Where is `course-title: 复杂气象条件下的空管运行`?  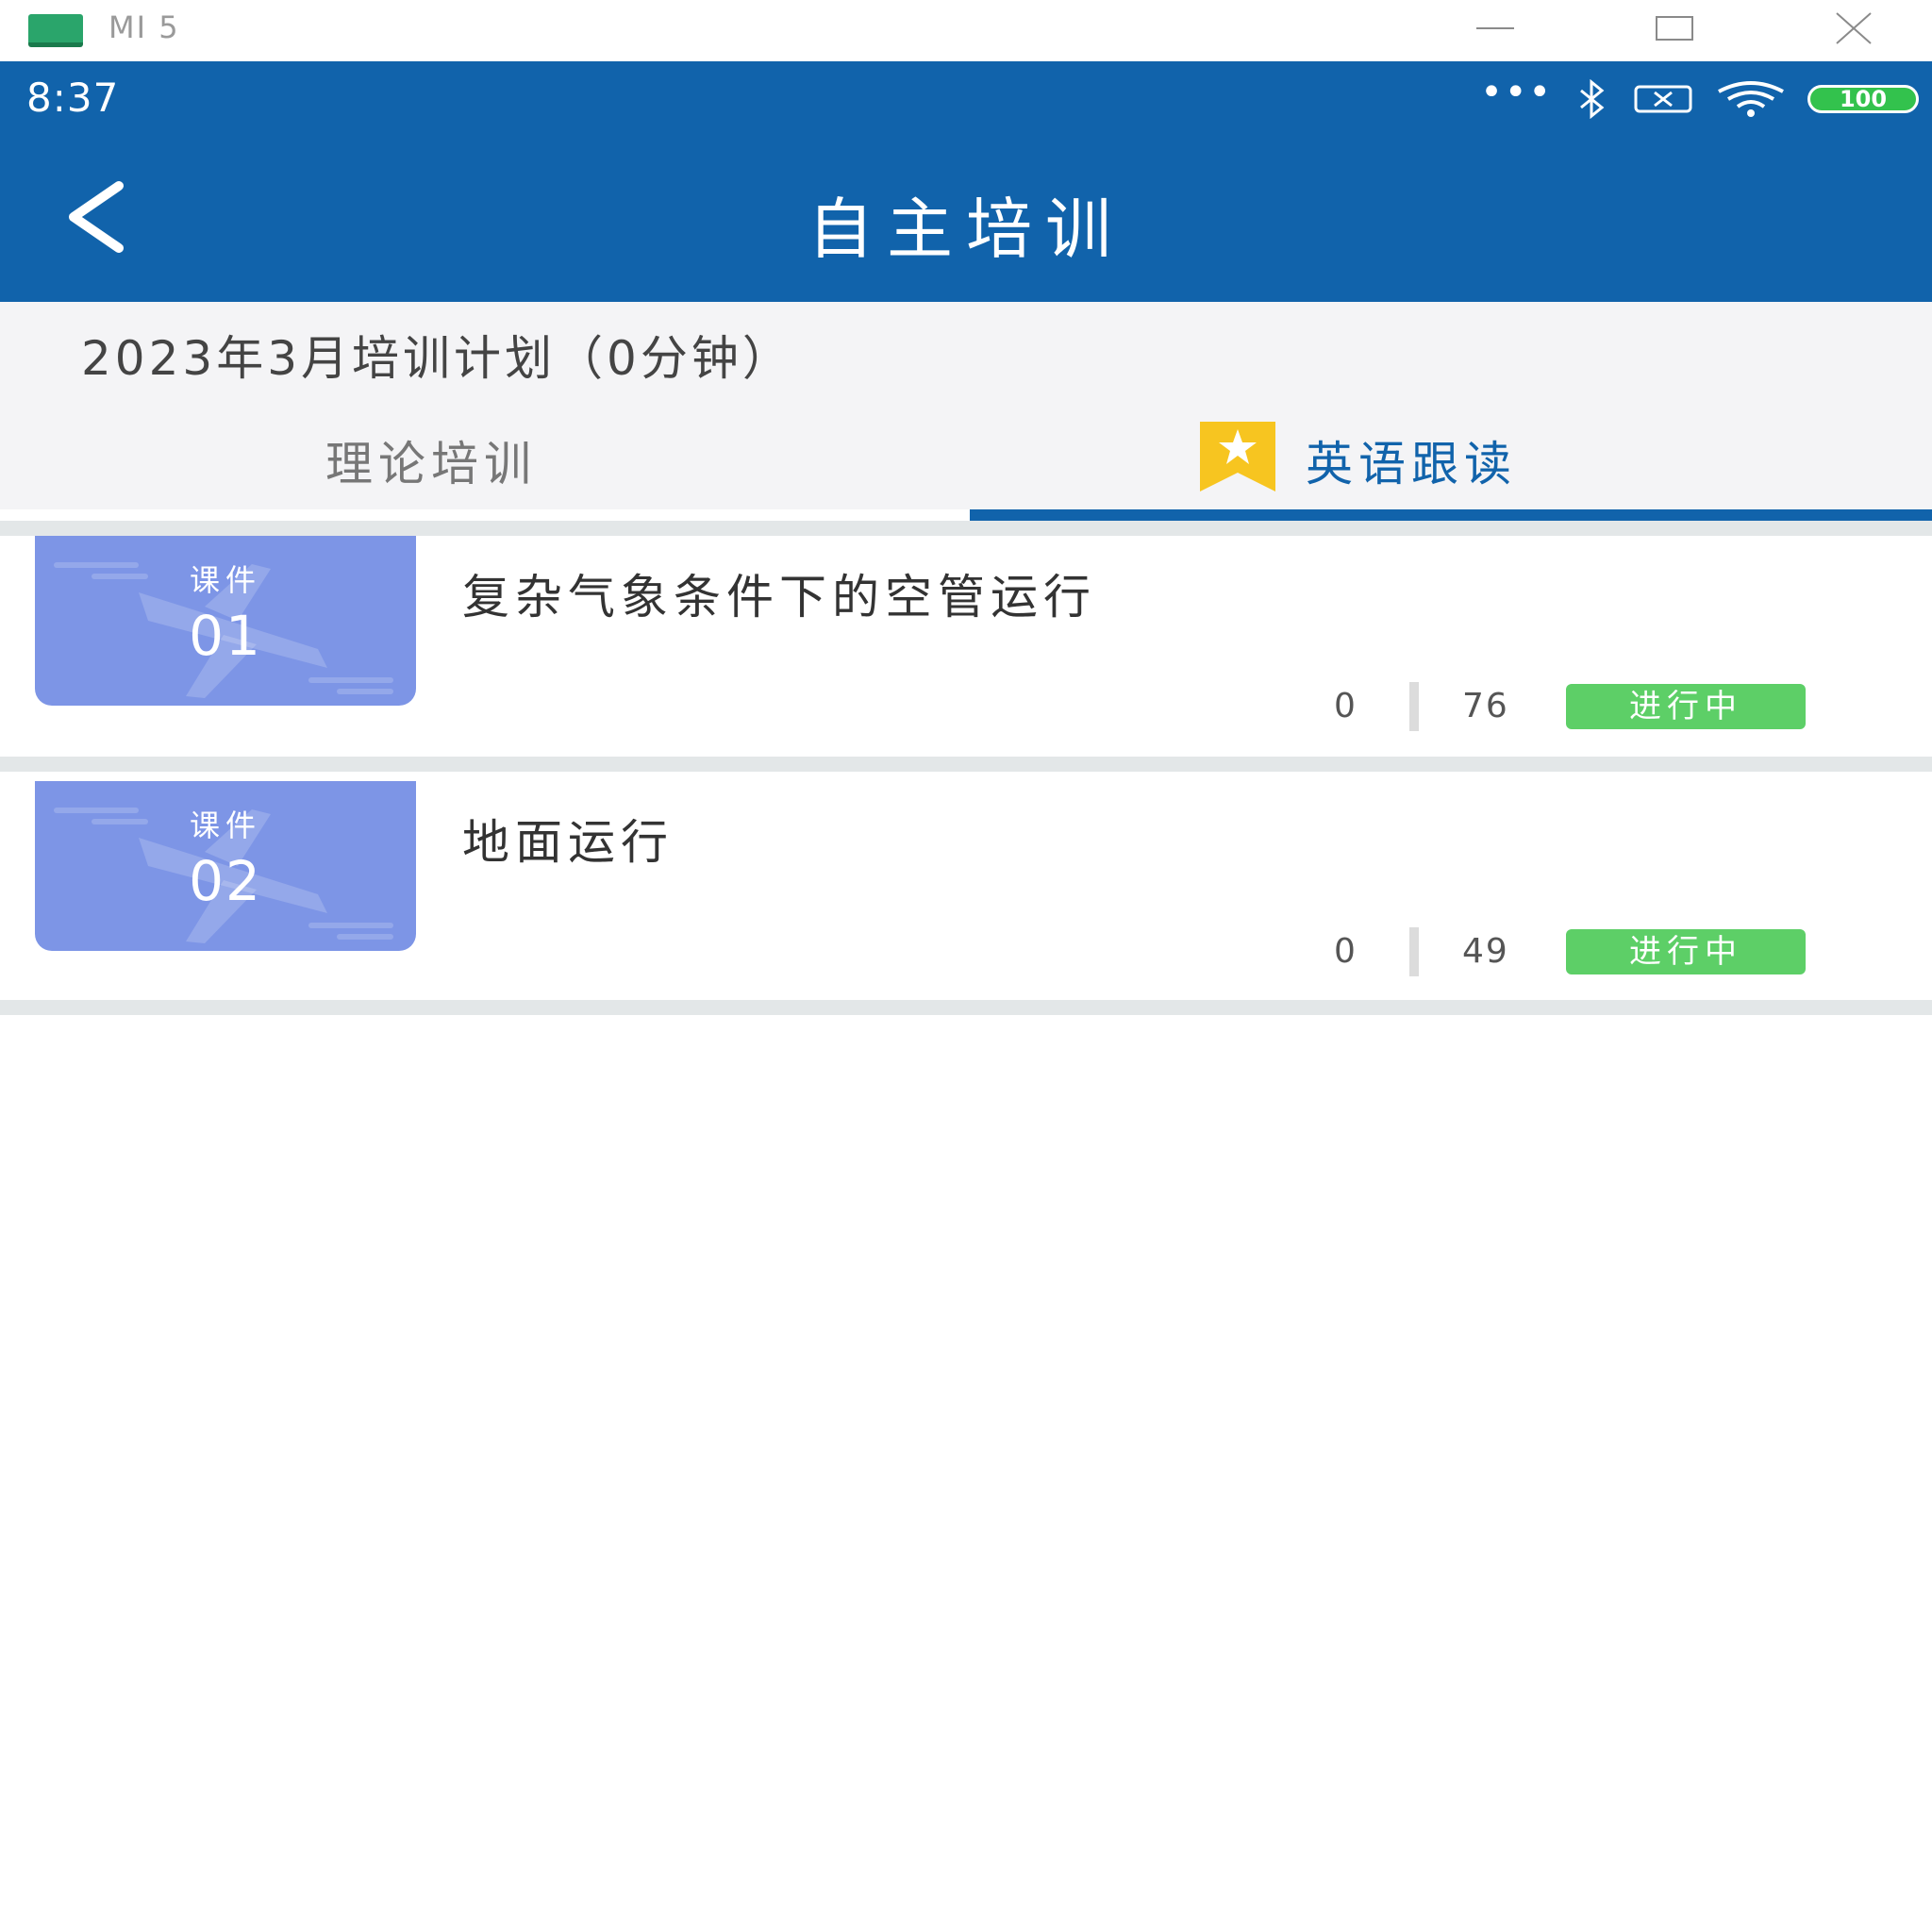 course-title: 复杂气象条件下的空管运行 is located at coordinates (779, 598).